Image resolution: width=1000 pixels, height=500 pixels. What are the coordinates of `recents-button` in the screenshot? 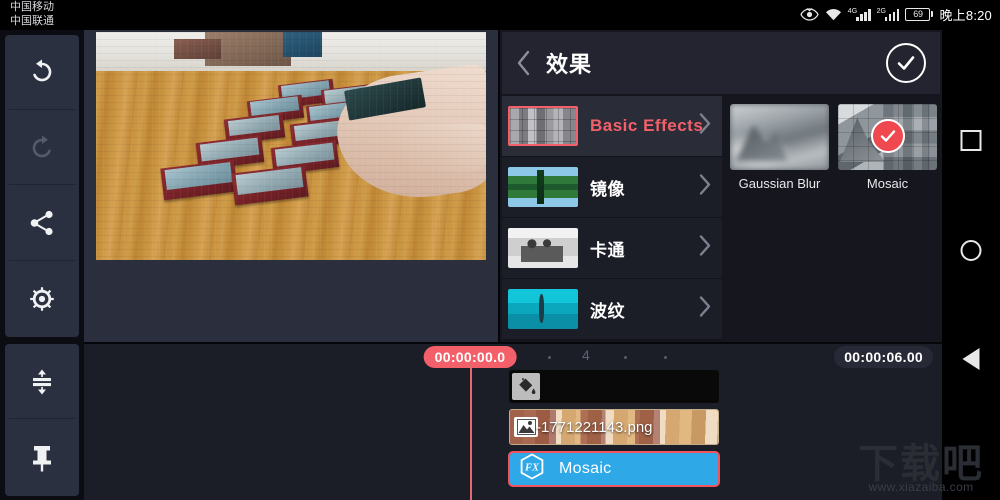 It's located at (971, 140).